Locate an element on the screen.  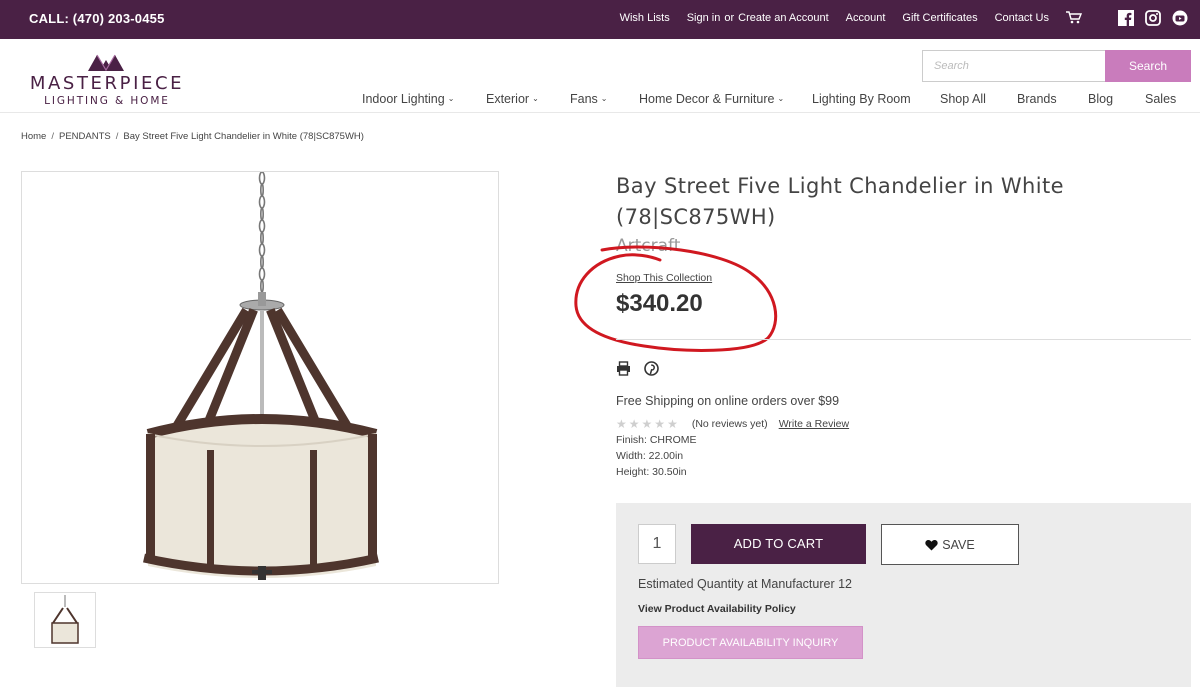
nav-label: Indoor Lighting is located at coordinates (403, 99).